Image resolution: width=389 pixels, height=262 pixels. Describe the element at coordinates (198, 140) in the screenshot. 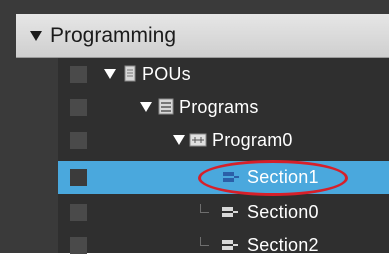

I see `program-icon` at that location.